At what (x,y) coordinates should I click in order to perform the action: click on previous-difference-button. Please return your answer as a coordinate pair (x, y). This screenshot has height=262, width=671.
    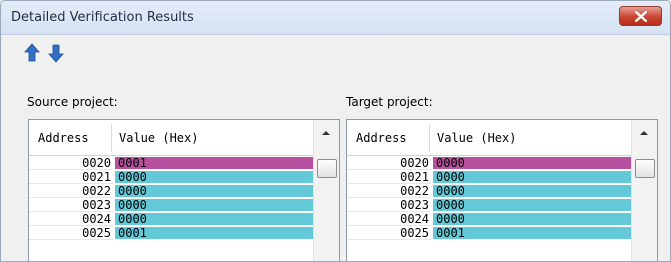
    Looking at the image, I should click on (32, 53).